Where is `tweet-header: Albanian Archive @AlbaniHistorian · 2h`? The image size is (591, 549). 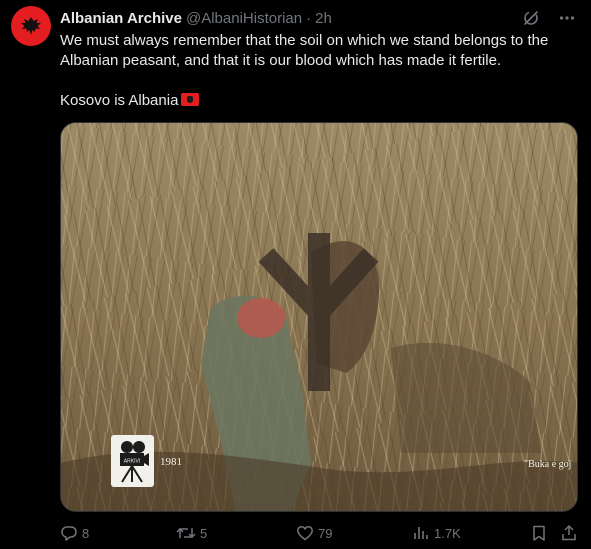
tweet-header: Albanian Archive @AlbaniHistorian · 2h is located at coordinates (196, 18).